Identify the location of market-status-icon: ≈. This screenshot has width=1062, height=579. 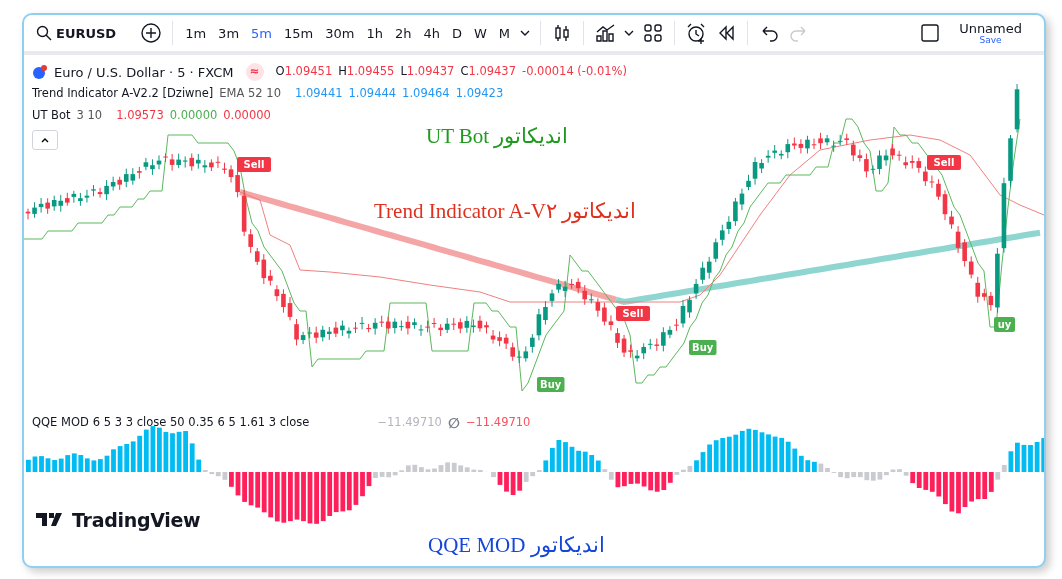
(254, 72).